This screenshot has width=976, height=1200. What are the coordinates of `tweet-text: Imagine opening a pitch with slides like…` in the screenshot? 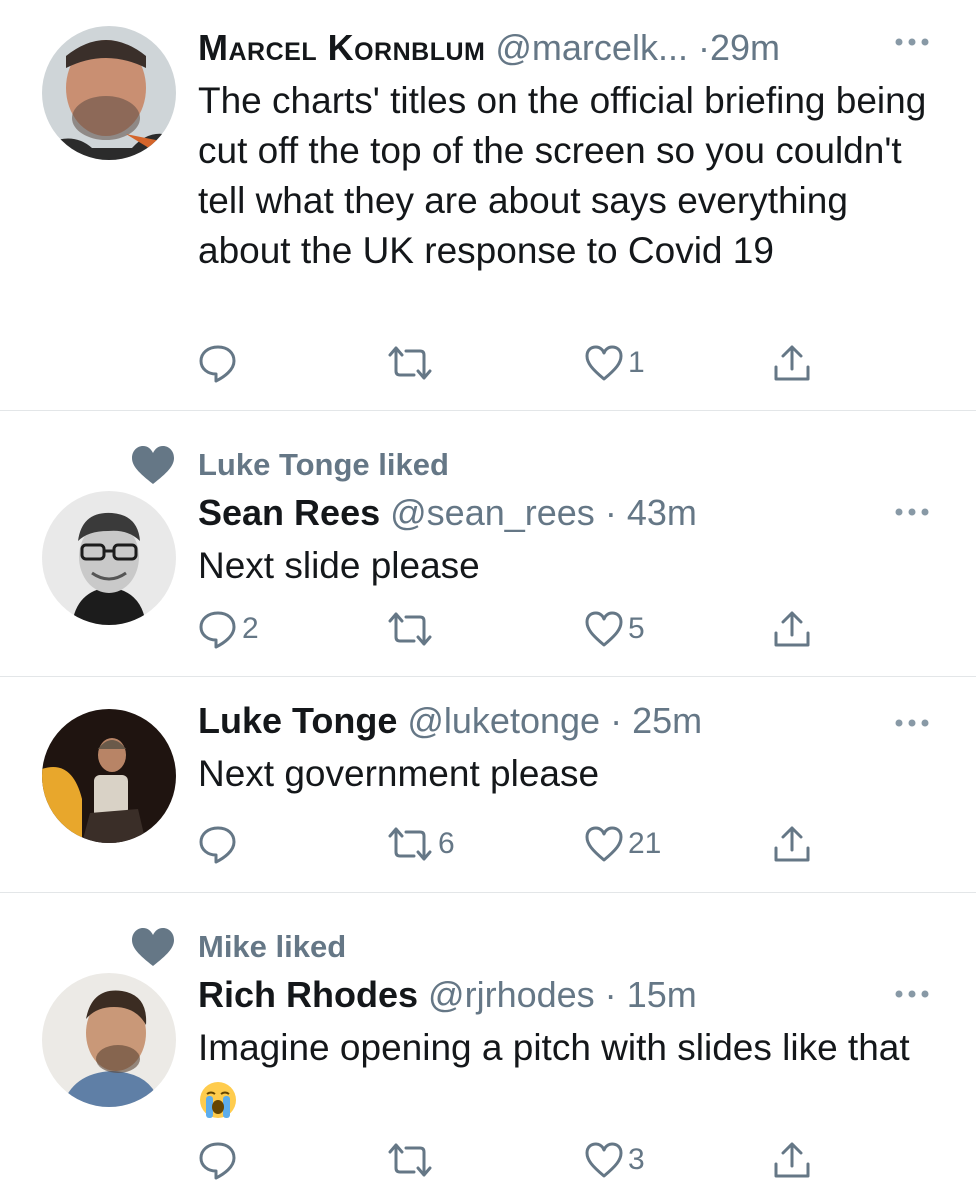 It's located at (567, 1073).